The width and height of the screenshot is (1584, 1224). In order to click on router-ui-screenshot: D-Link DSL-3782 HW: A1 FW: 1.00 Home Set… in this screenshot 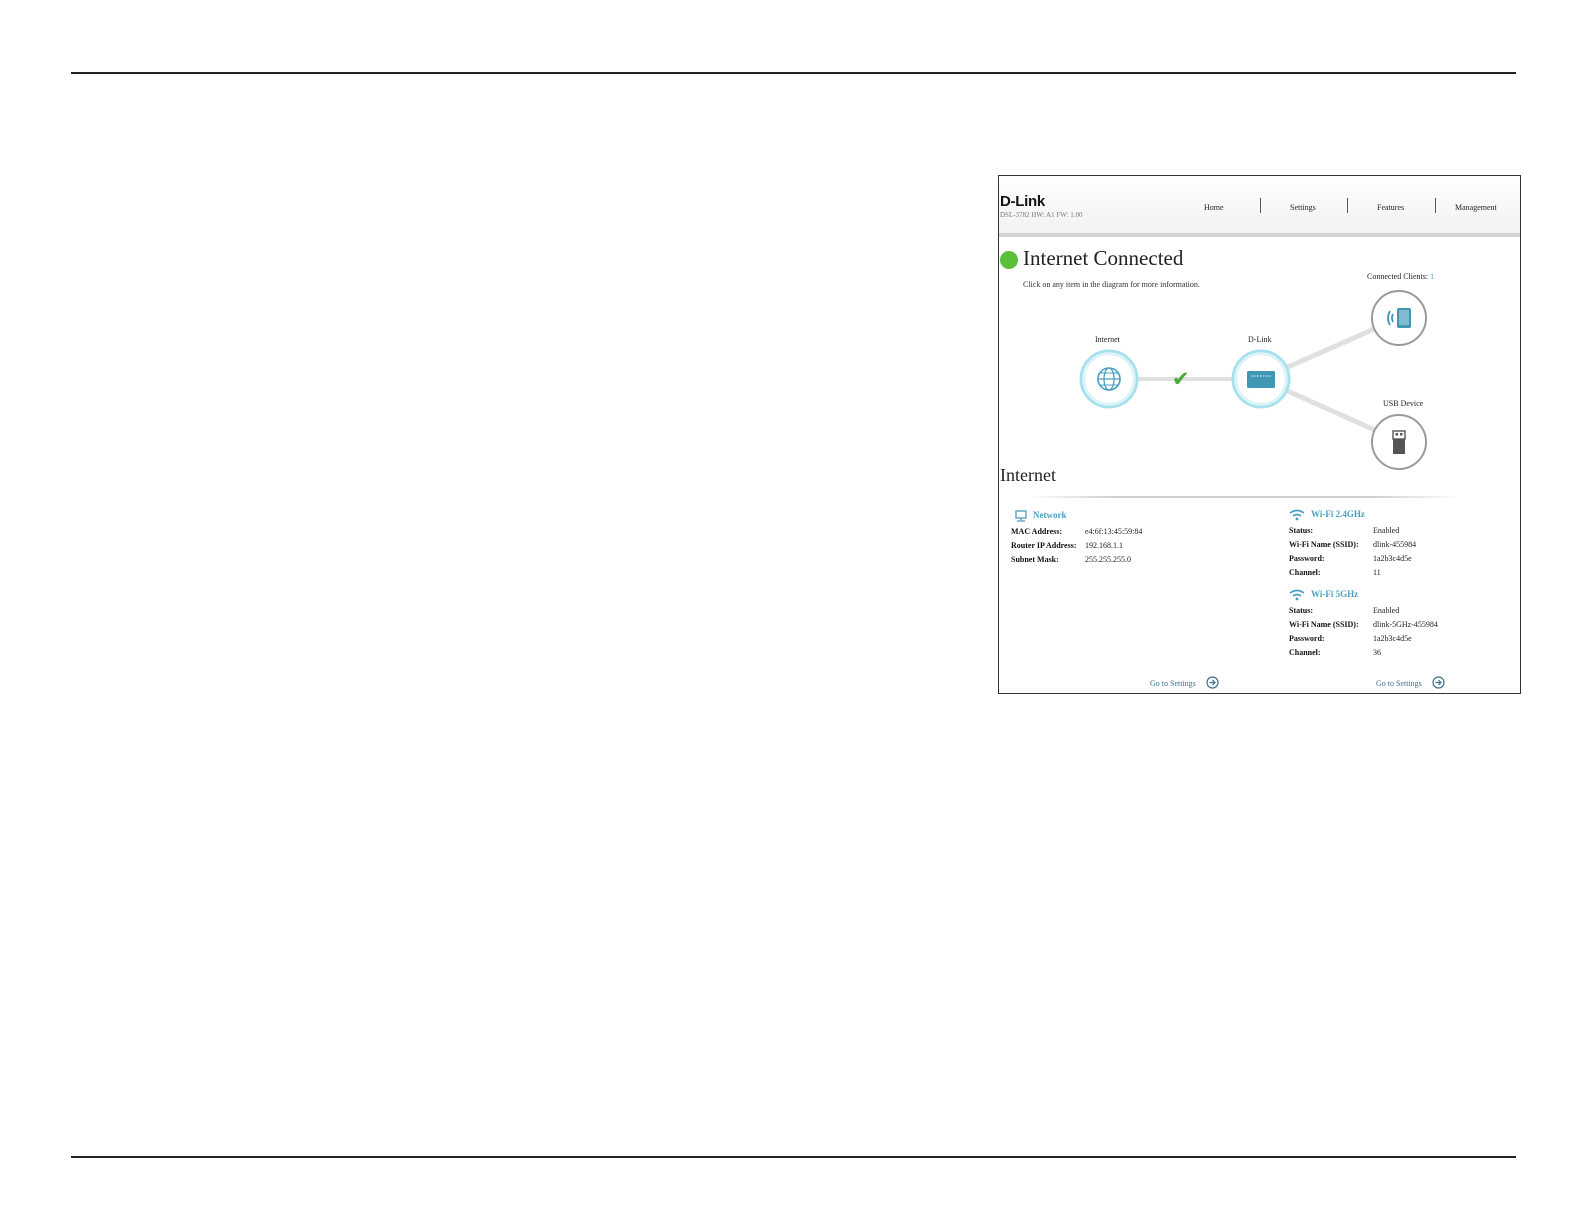, I will do `click(1259, 434)`.